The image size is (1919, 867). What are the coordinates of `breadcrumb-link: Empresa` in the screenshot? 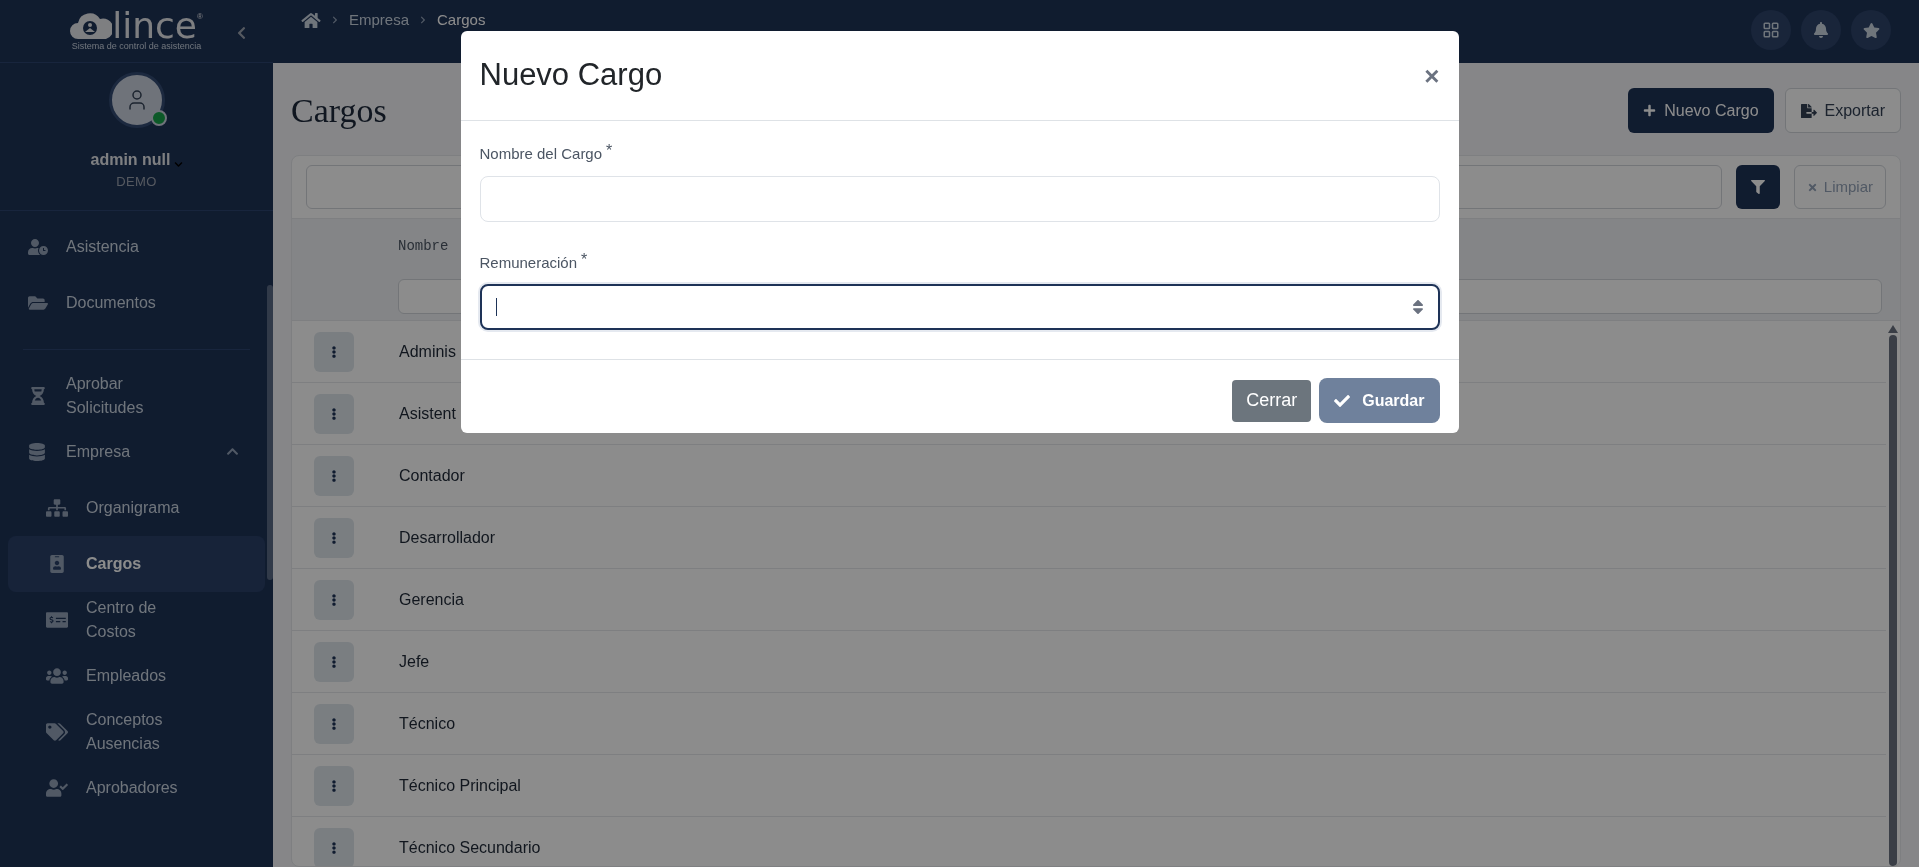 It's located at (379, 20).